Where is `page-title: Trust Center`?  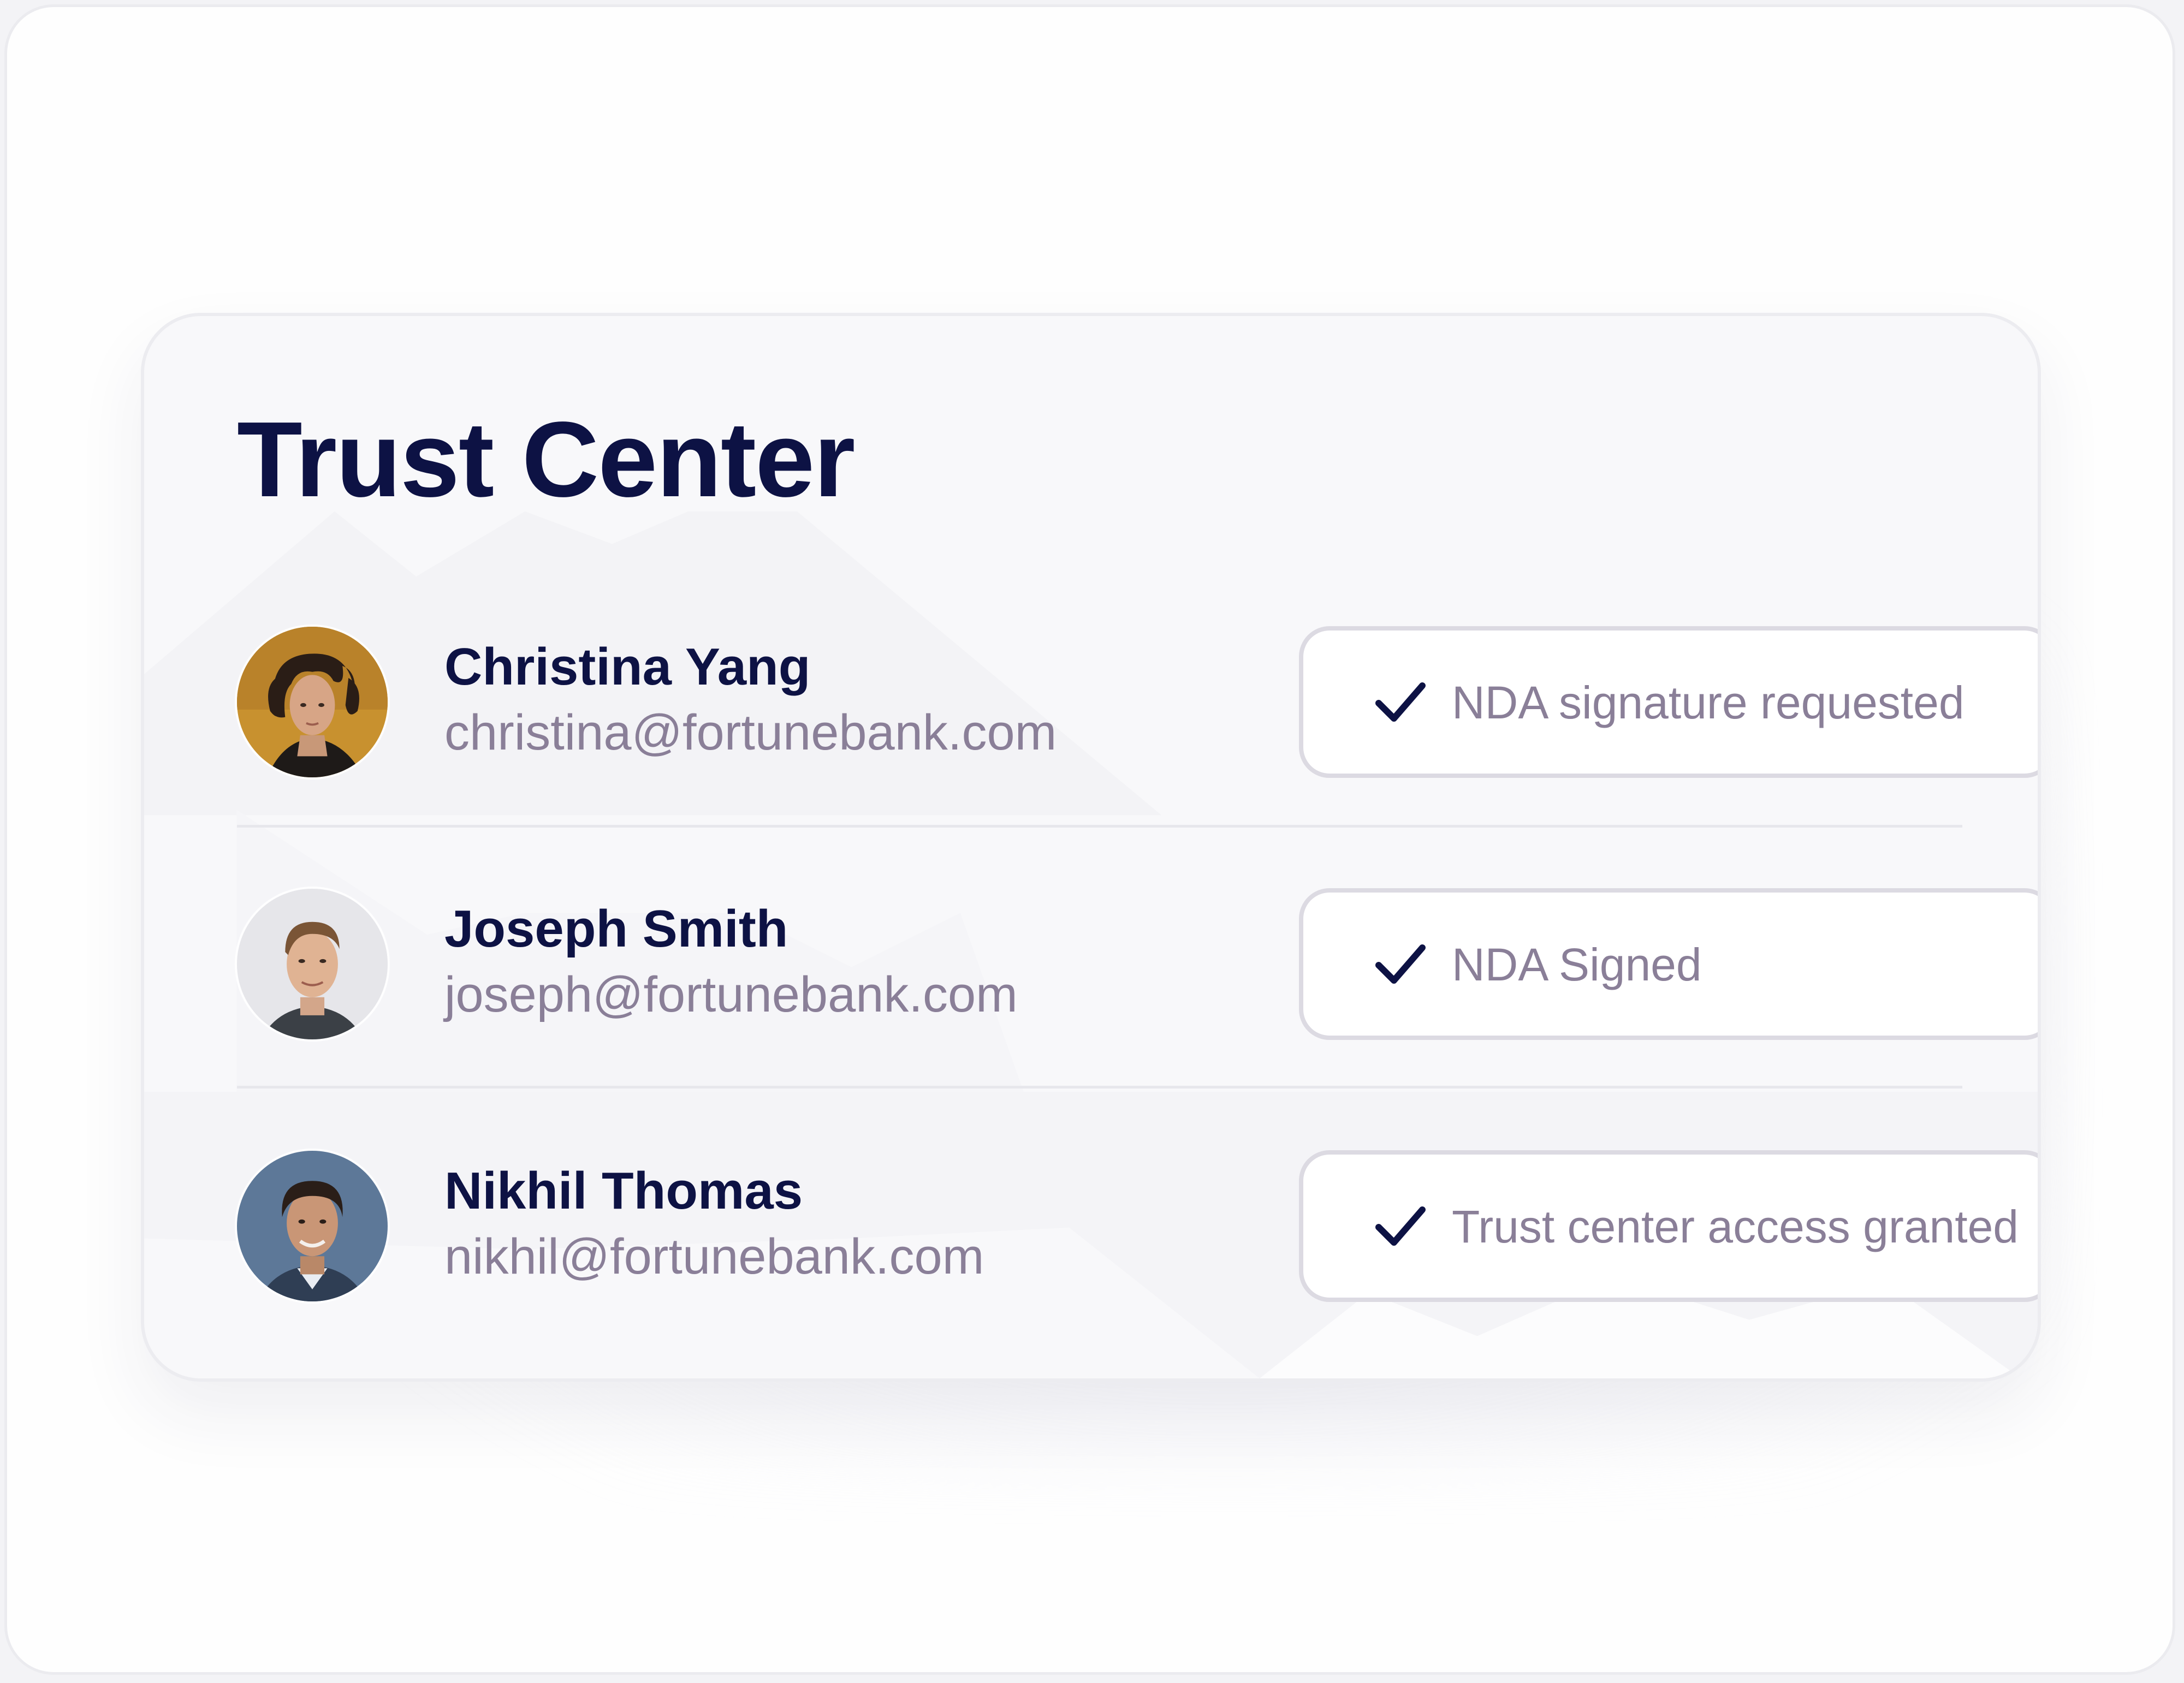
page-title: Trust Center is located at coordinates (546, 460).